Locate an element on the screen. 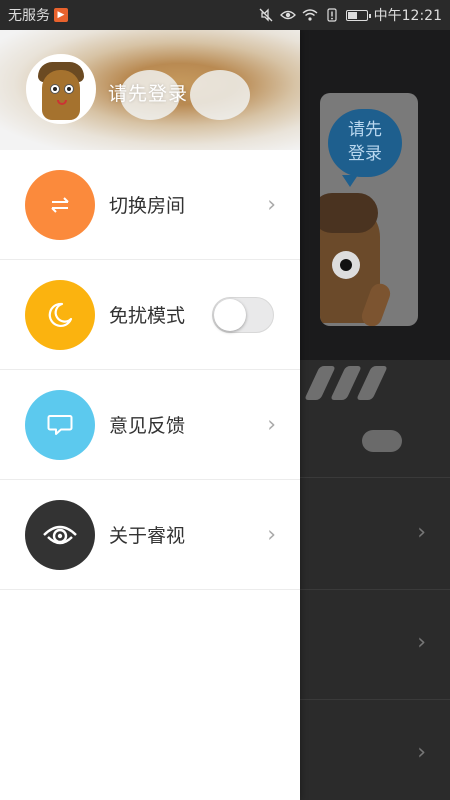  status-bar: 无服务 ▶ 中午12:21 is located at coordinates (225, 15).